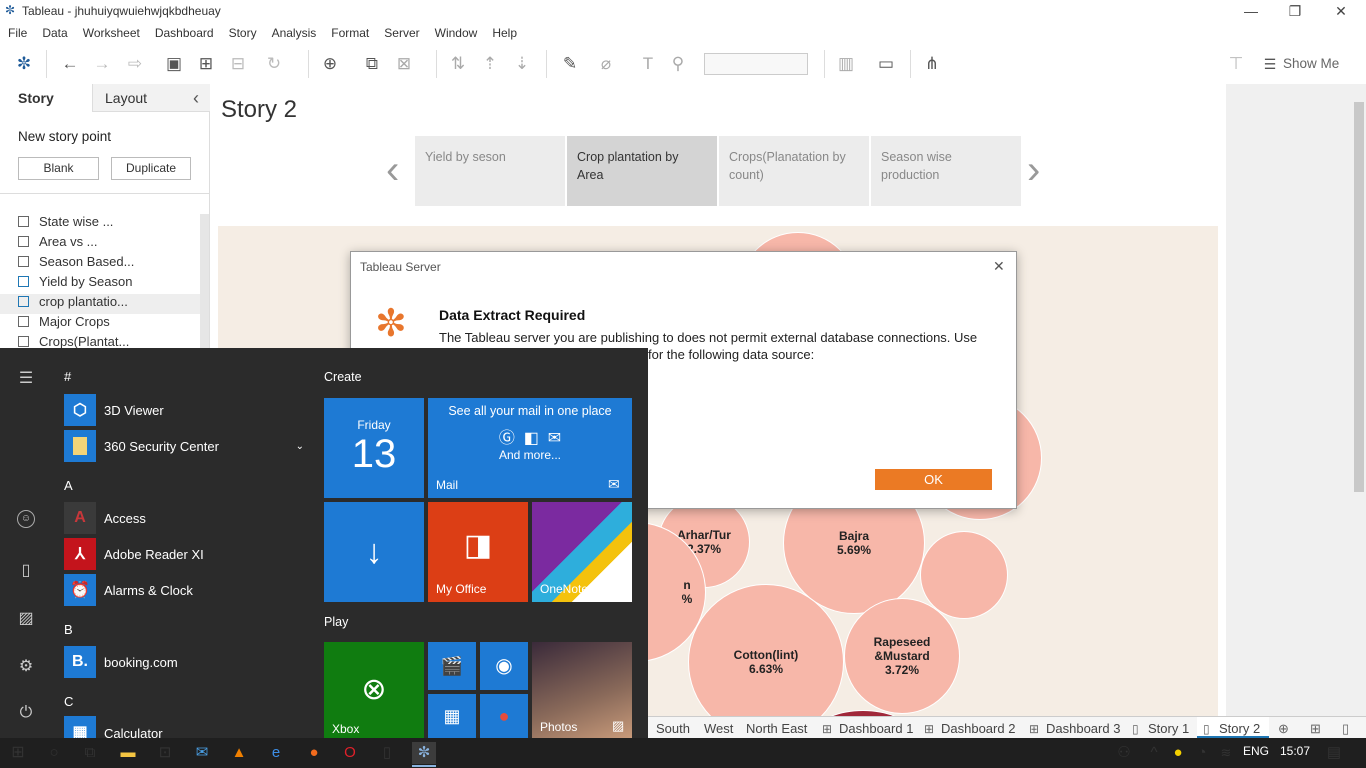 This screenshot has width=1366, height=768. I want to click on app-adobe-reader: ⅄ Adobe Reader XI, so click(134, 554).